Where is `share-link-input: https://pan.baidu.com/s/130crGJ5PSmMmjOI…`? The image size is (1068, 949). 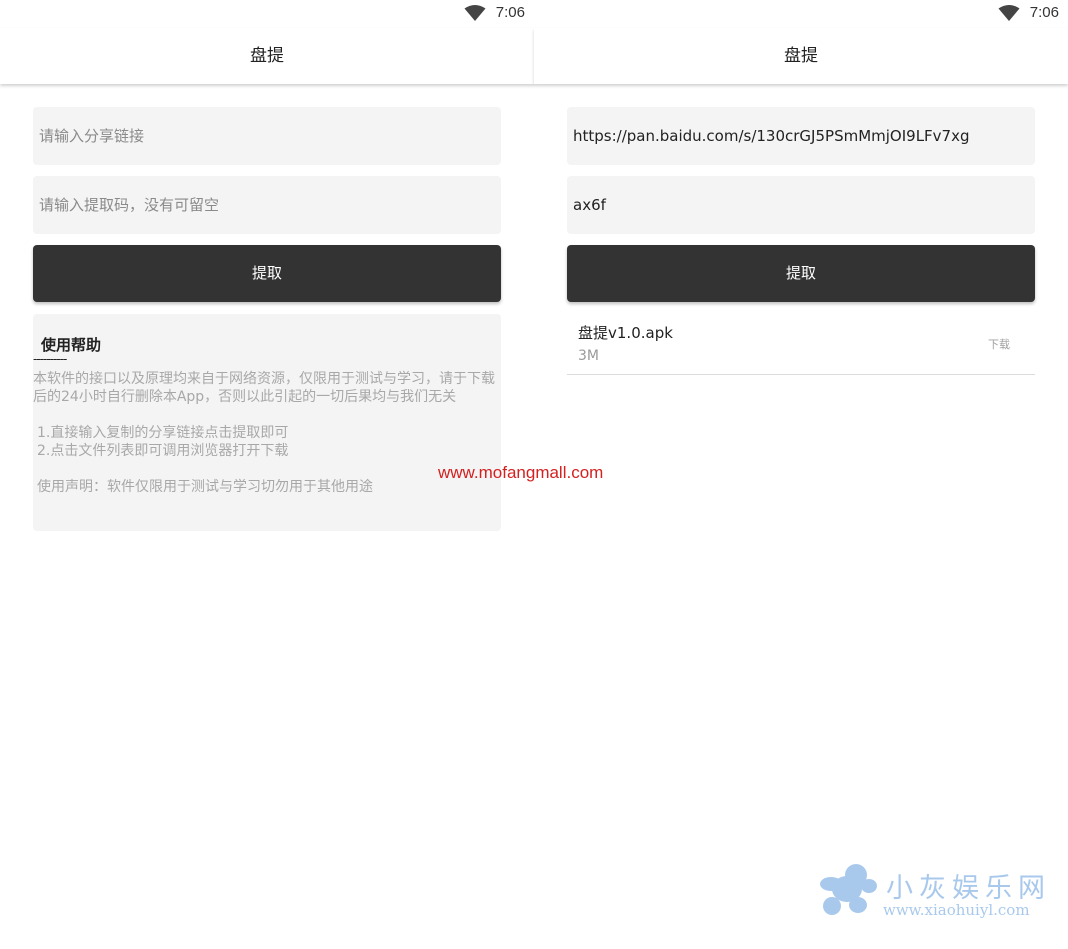
share-link-input: https://pan.baidu.com/s/130crGJ5PSmMmjOI… is located at coordinates (801, 136).